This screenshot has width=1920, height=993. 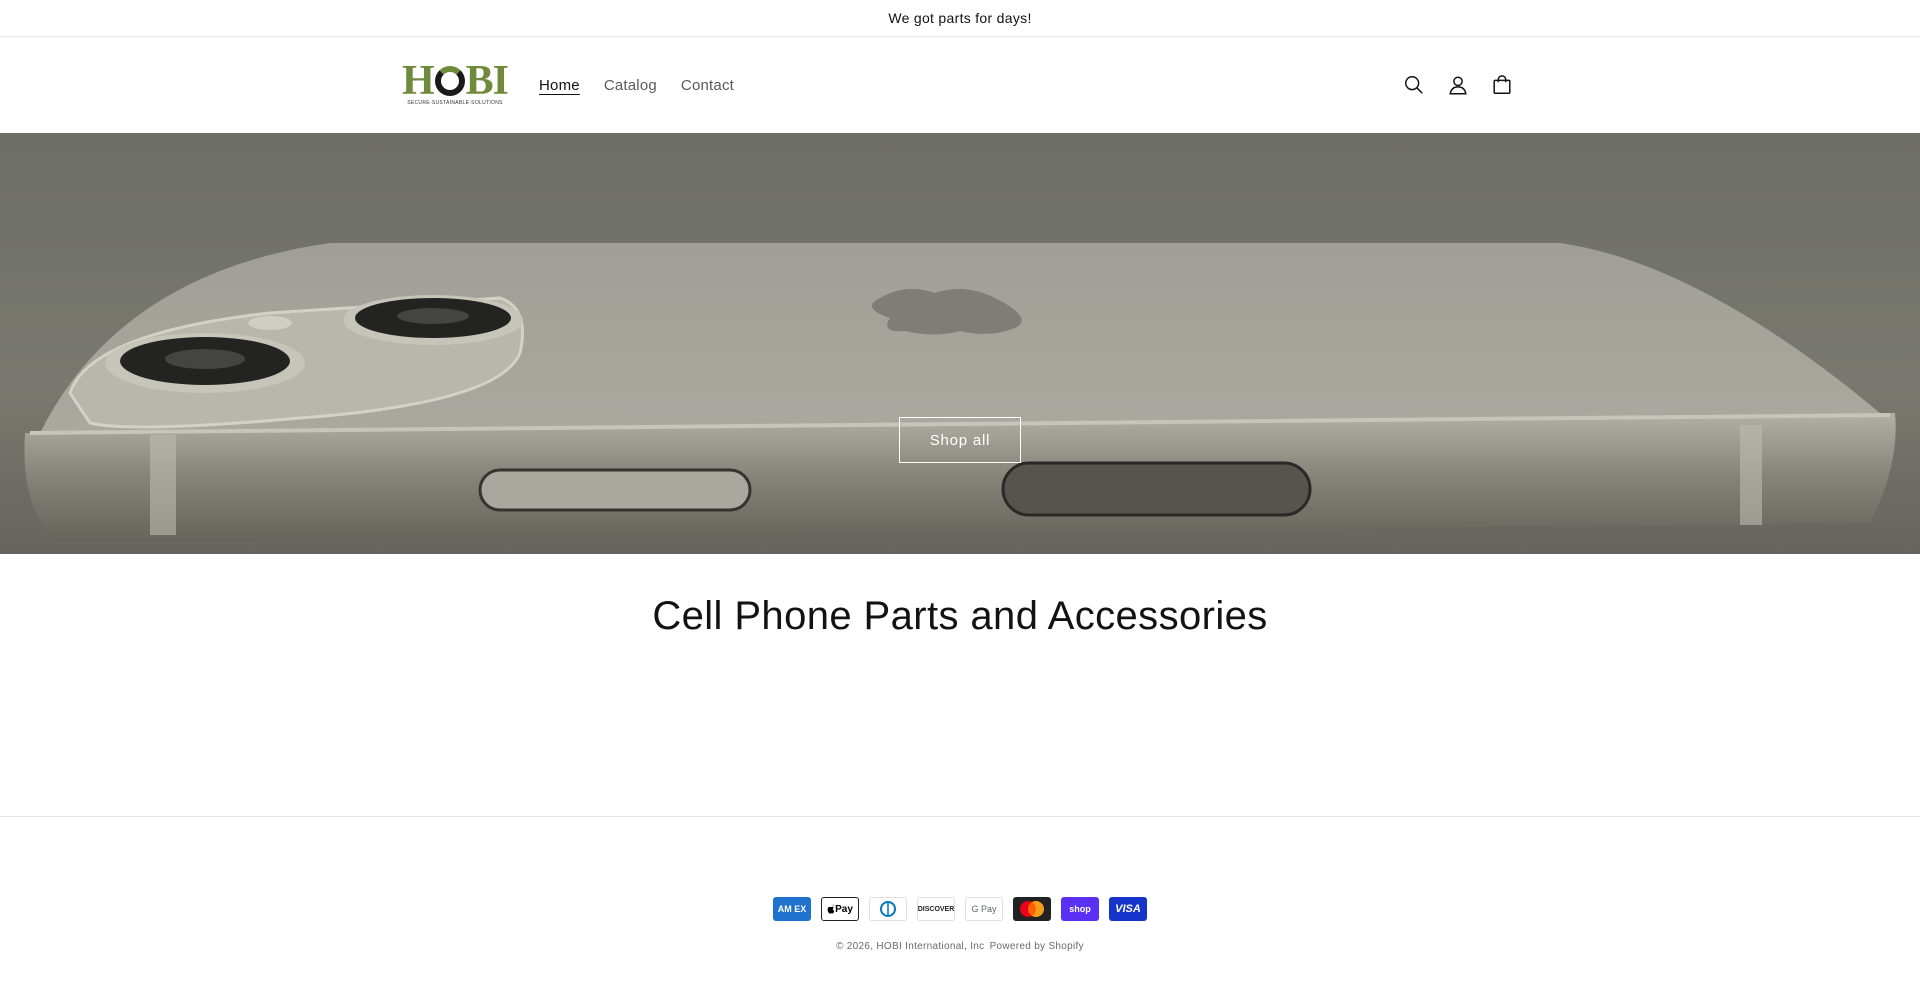 What do you see at coordinates (960, 816) in the screenshot?
I see `footer-divider` at bounding box center [960, 816].